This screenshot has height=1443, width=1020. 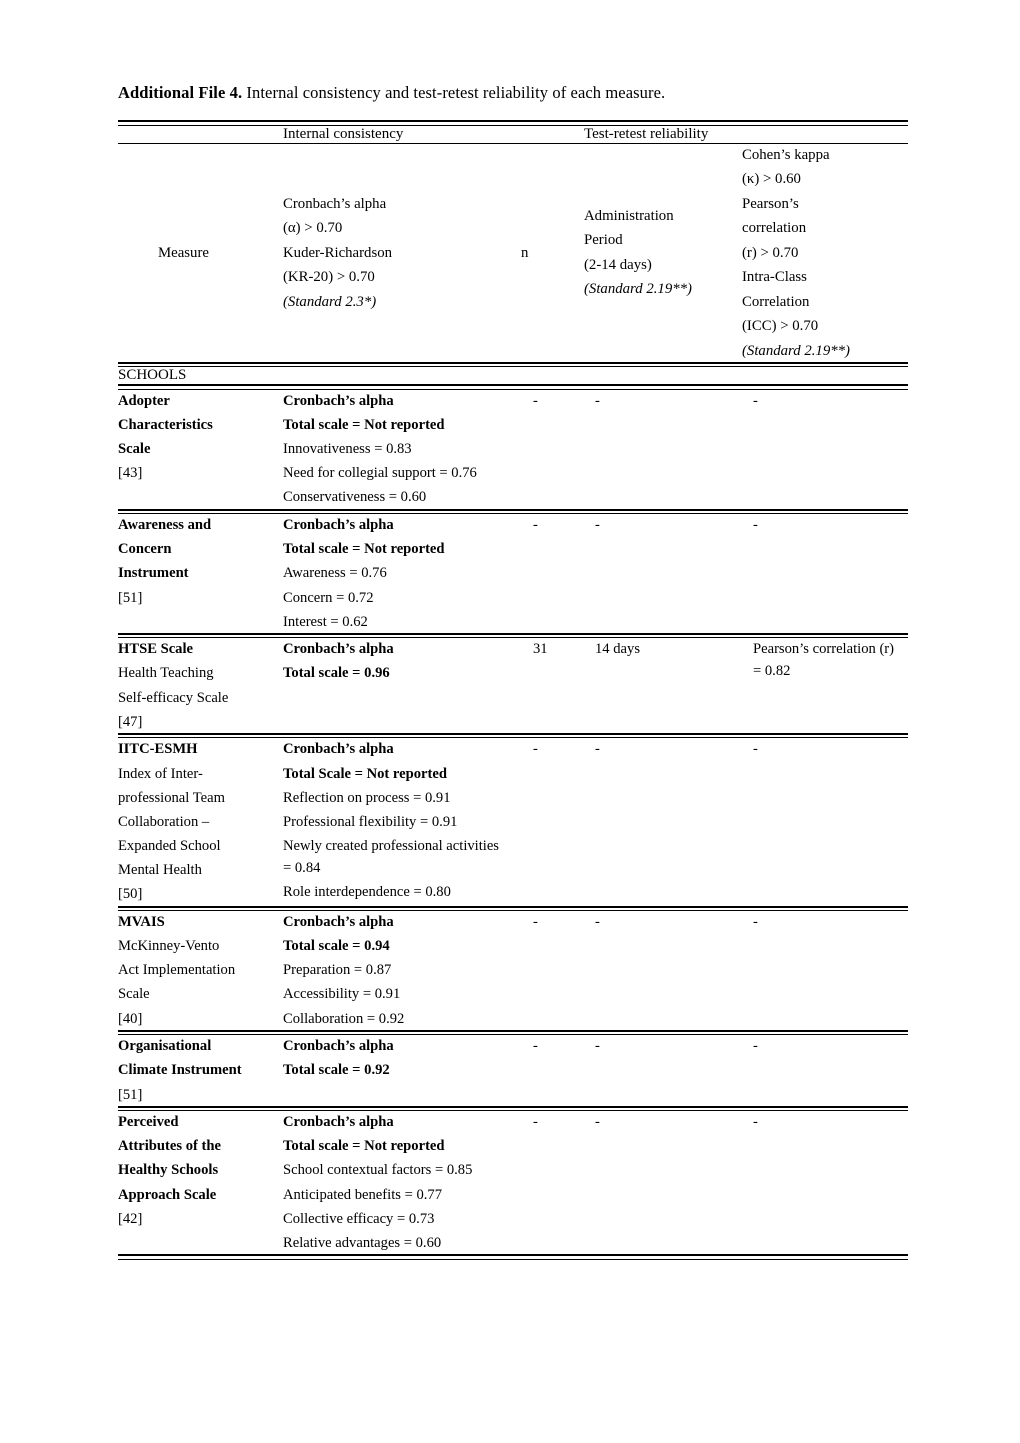 I want to click on caption-lead: Additional File 4., so click(x=180, y=92).